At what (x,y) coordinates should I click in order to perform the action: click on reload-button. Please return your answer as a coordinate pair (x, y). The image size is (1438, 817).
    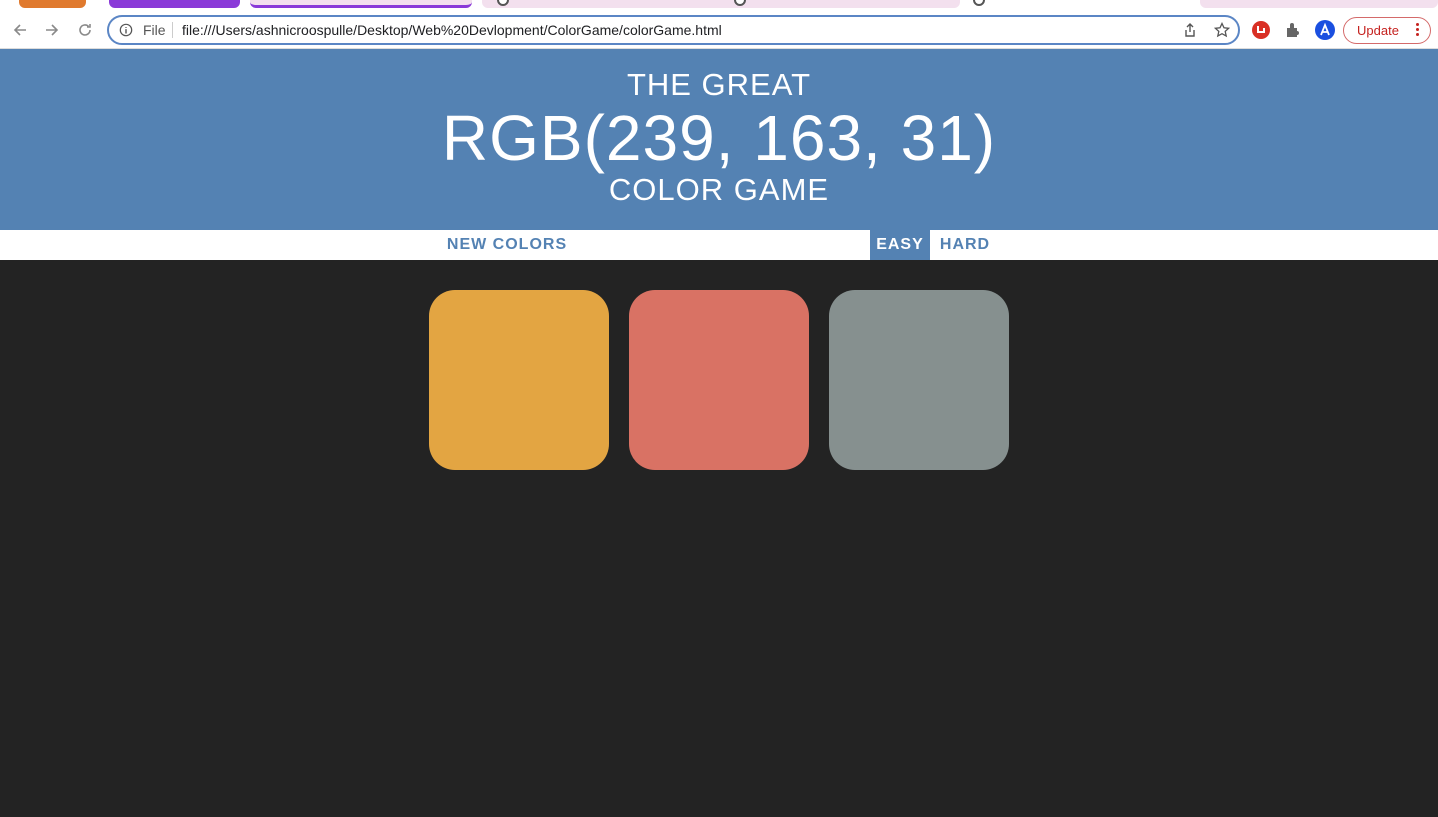
    Looking at the image, I should click on (85, 30).